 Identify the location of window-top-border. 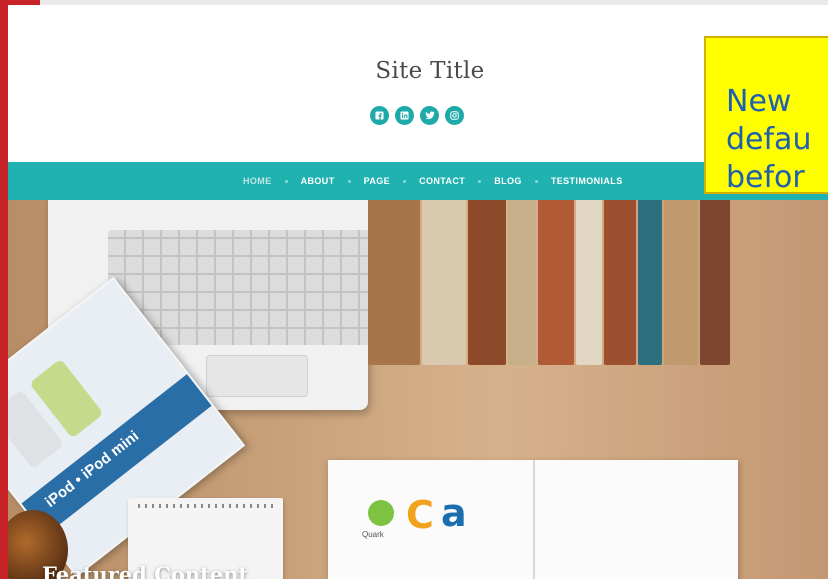
(414, 2).